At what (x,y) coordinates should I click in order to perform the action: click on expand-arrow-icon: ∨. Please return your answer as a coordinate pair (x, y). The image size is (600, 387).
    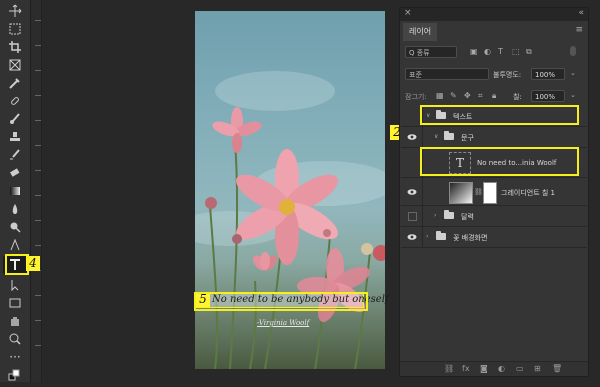
    Looking at the image, I should click on (436, 136).